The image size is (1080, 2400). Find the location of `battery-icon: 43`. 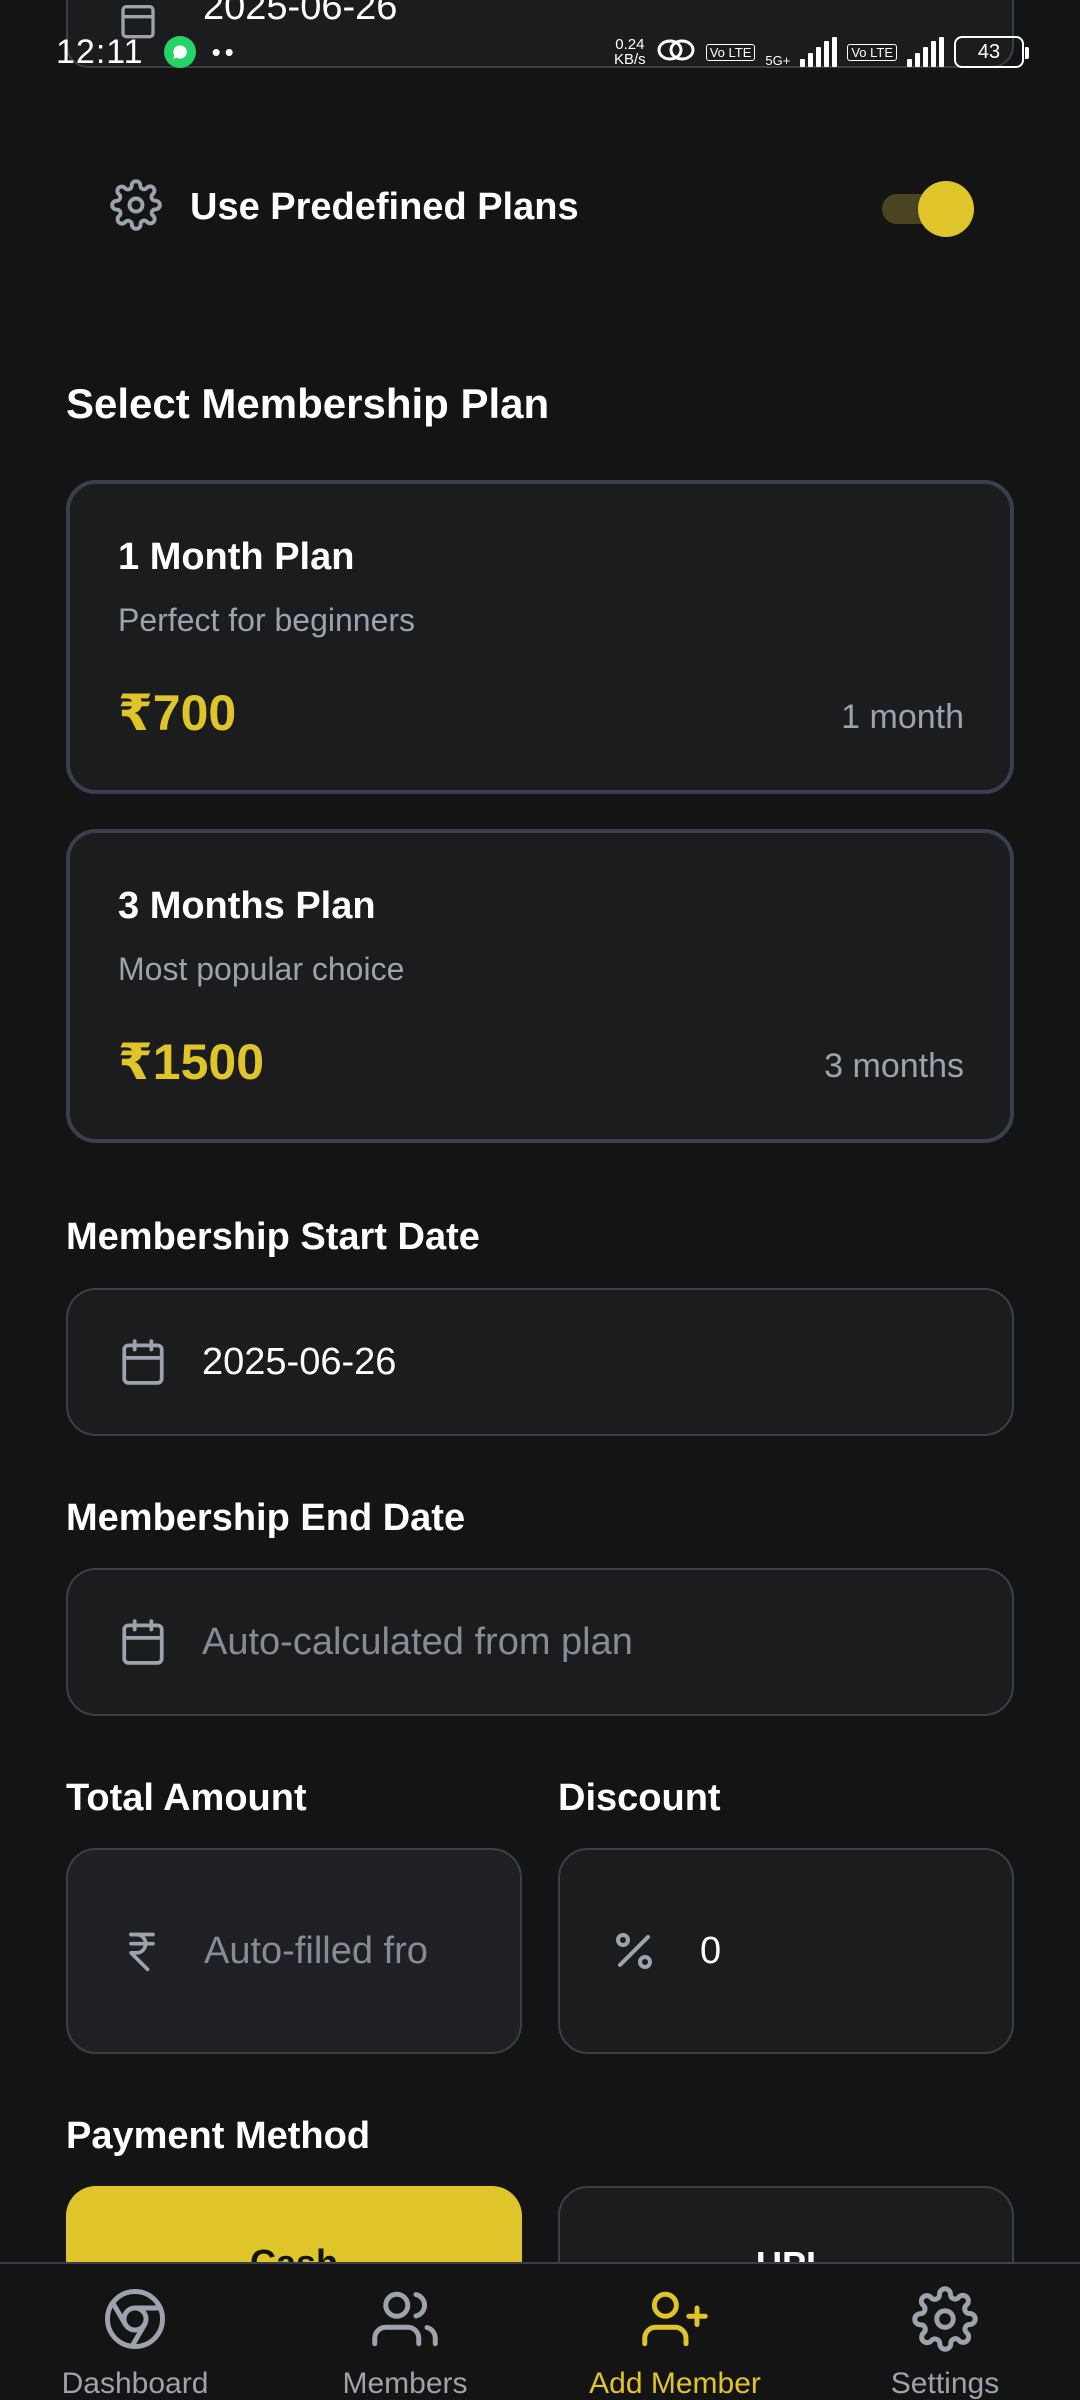

battery-icon: 43 is located at coordinates (991, 52).